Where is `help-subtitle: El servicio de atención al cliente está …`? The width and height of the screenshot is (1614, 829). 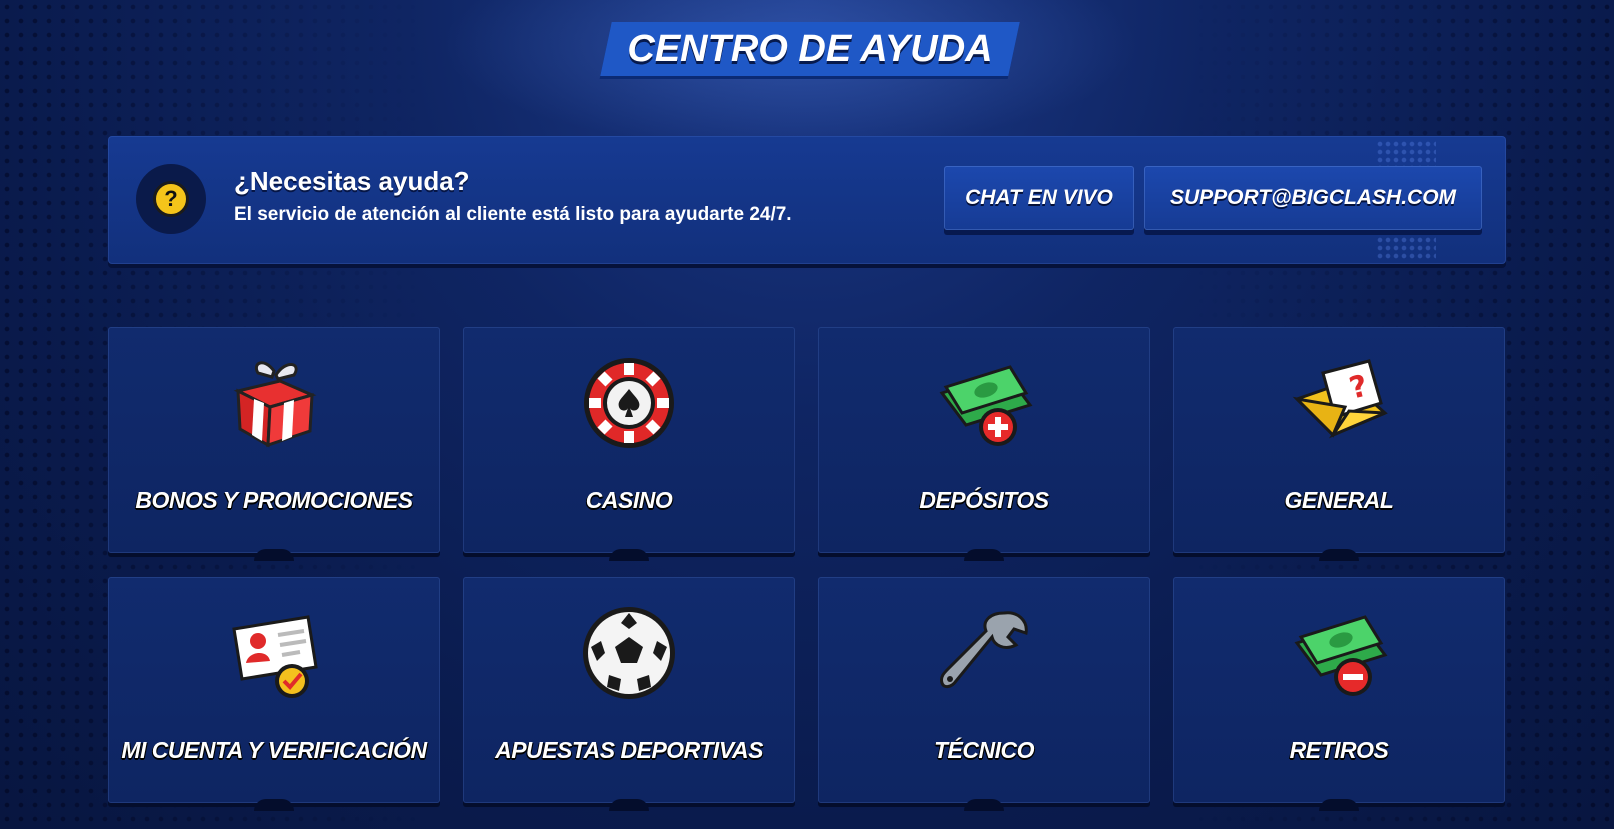
help-subtitle: El servicio de atención al cliente está … is located at coordinates (513, 214).